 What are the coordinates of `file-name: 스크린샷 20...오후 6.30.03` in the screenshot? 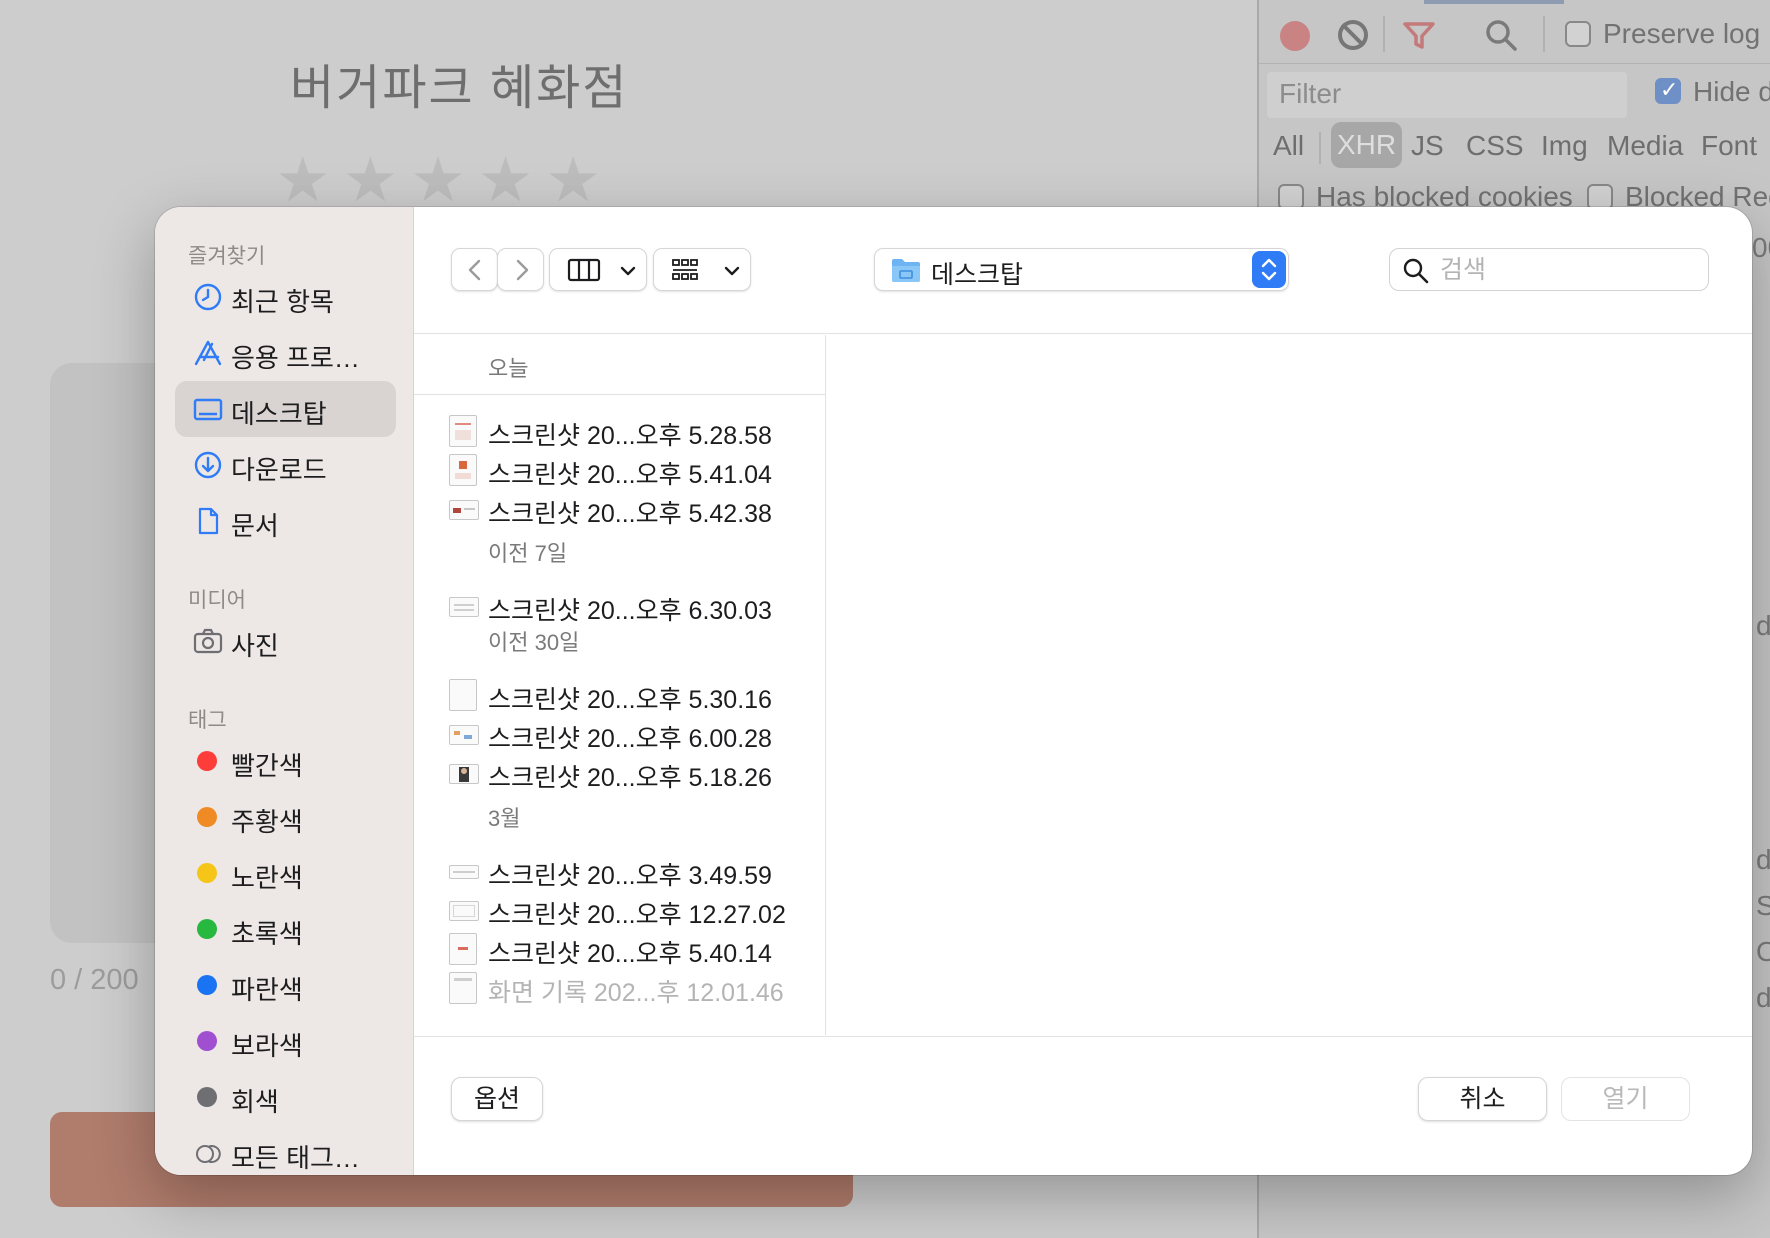 It's located at (630, 611).